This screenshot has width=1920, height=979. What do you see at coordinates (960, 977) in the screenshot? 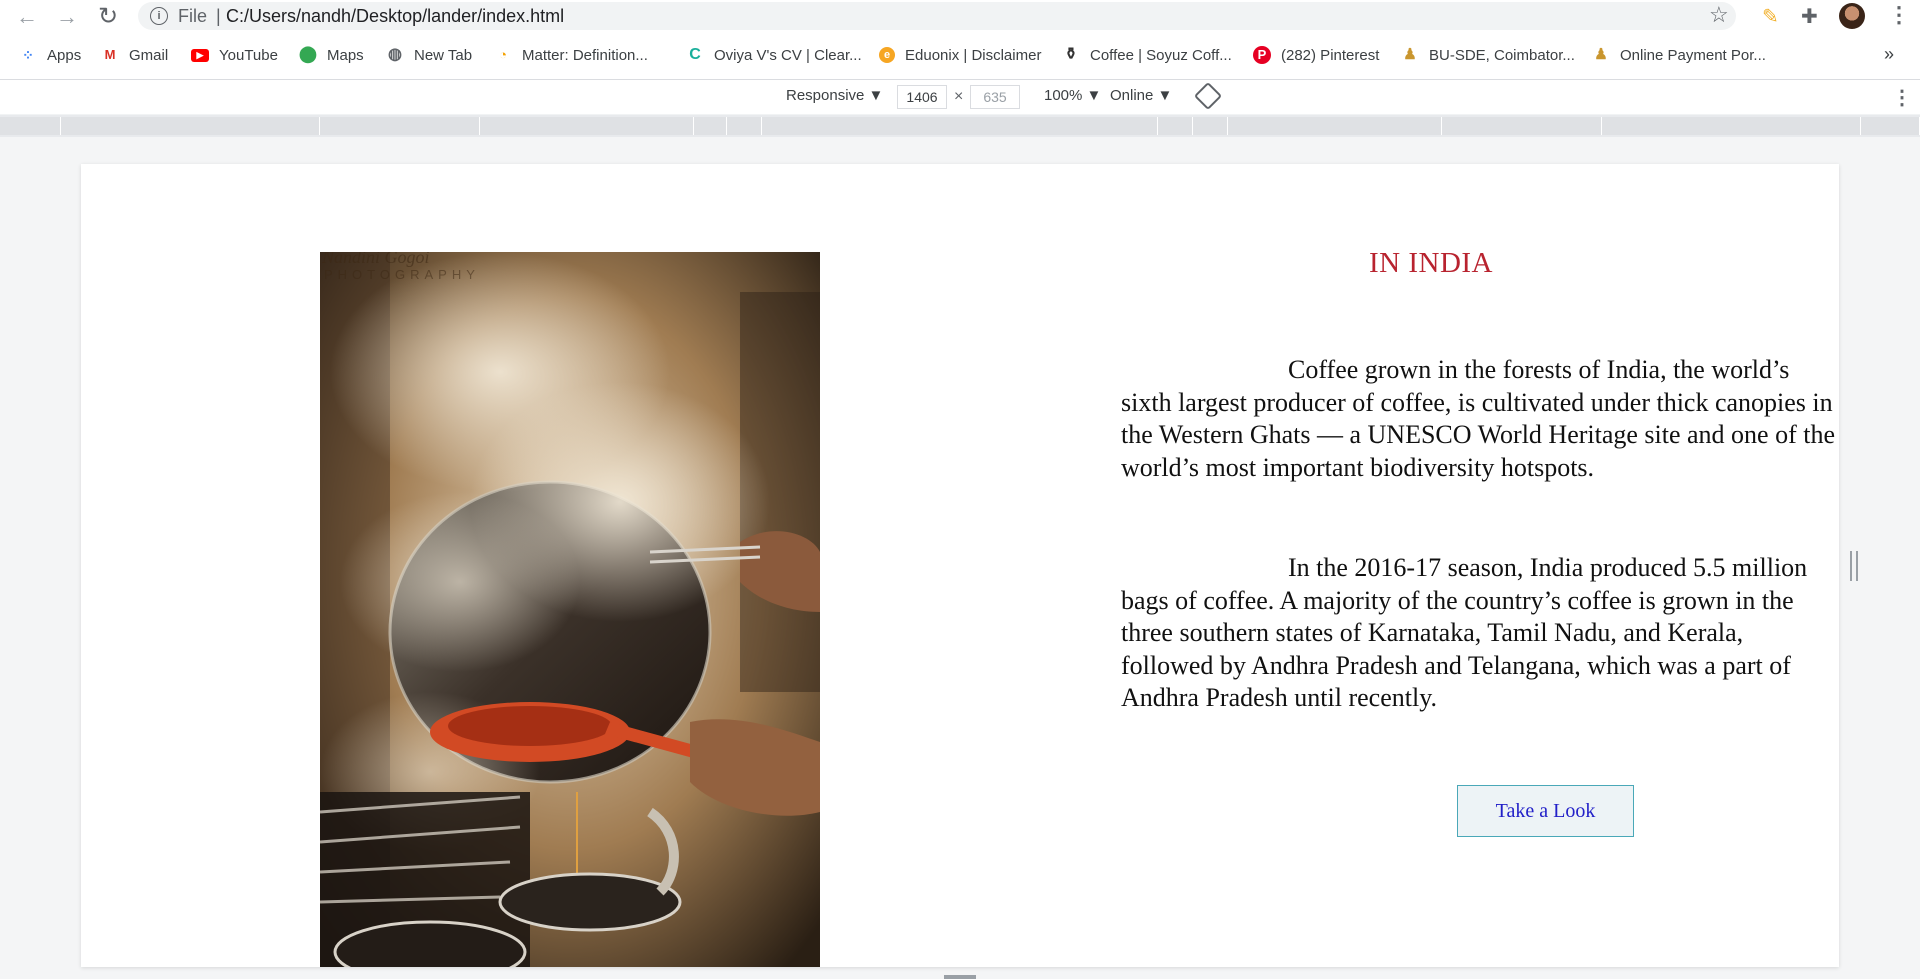
I see `viewport-resize-handle-bottom` at bounding box center [960, 977].